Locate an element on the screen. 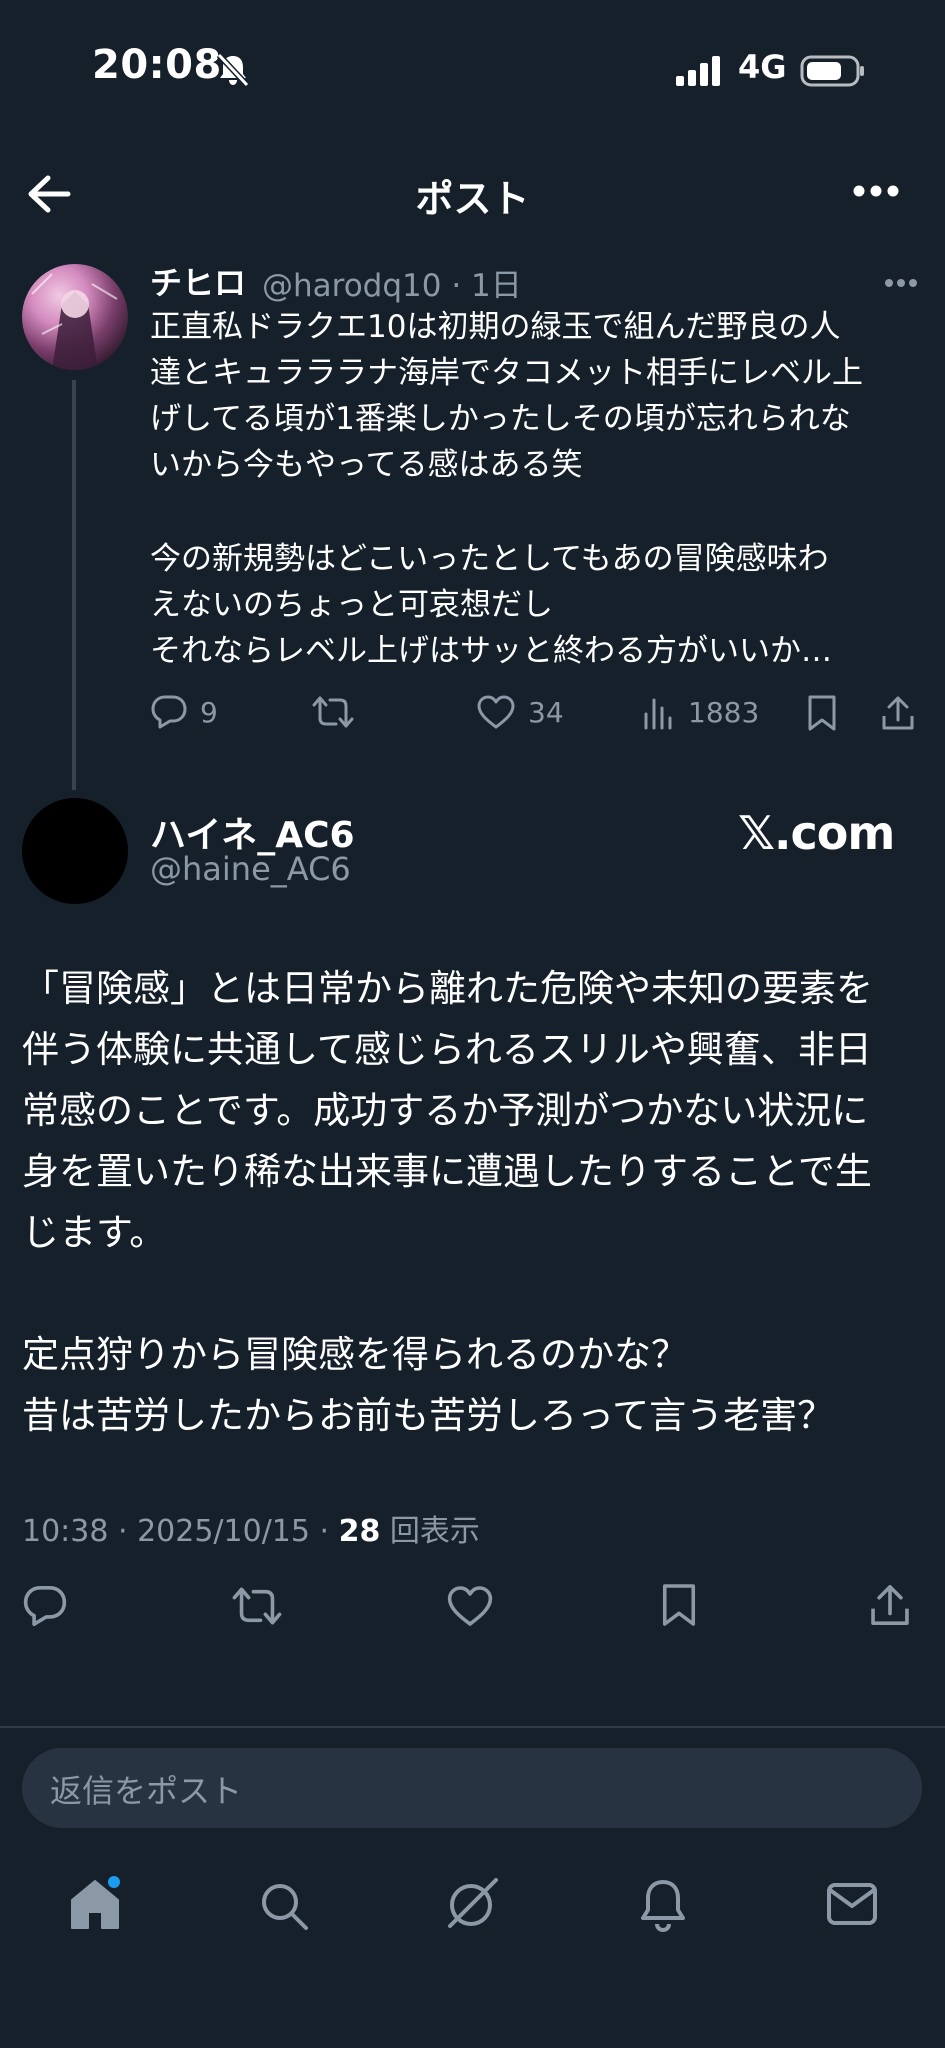 Image resolution: width=945 pixels, height=2048 pixels. divider is located at coordinates (472, 1727).